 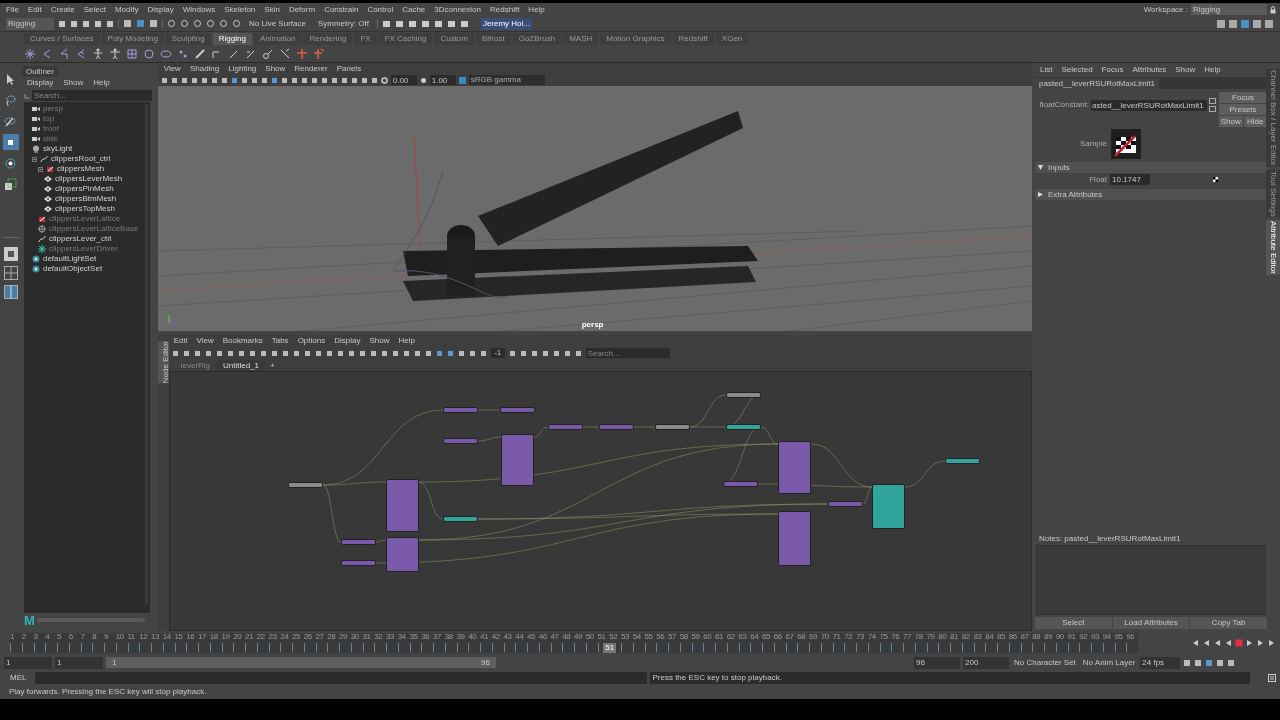 What do you see at coordinates (80, 159) in the screenshot?
I see `tree-item: clippersRoot_ctrl` at bounding box center [80, 159].